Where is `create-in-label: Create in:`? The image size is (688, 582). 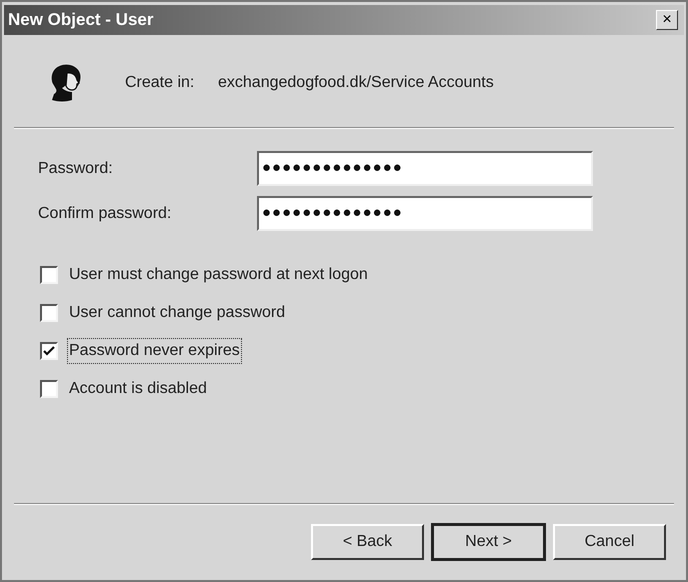
create-in-label: Create in: is located at coordinates (160, 83).